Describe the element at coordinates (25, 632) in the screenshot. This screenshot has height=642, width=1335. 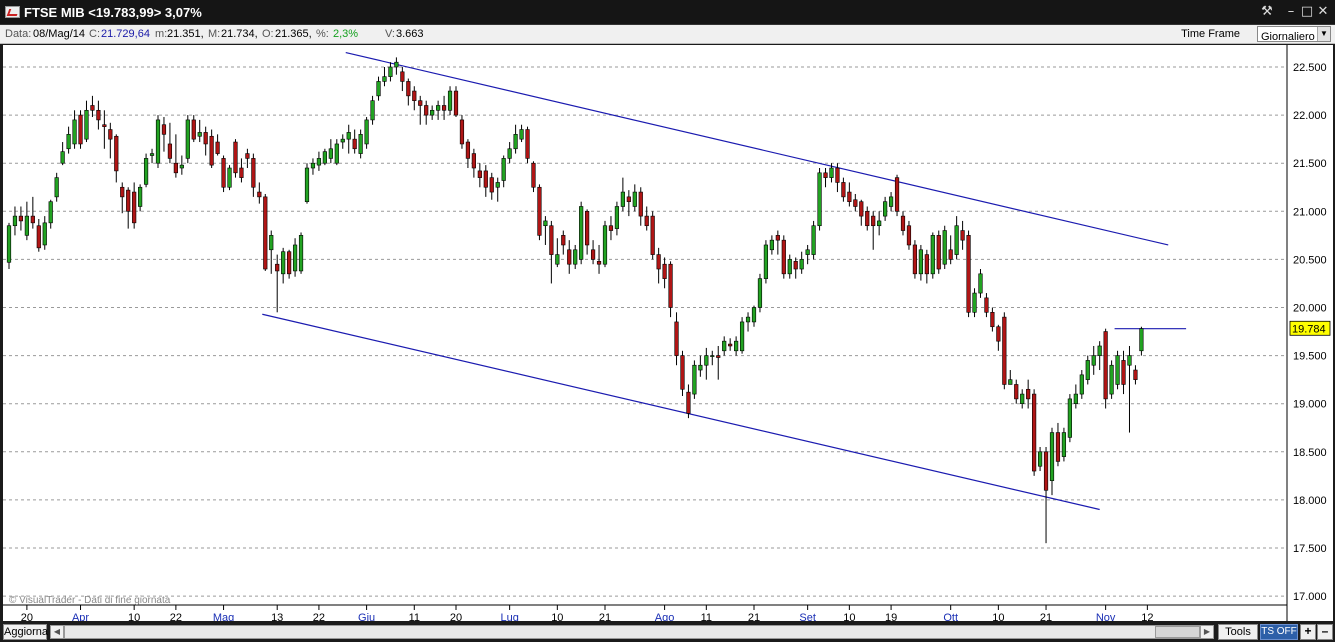
I see `refresh-button: Aggiorna` at that location.